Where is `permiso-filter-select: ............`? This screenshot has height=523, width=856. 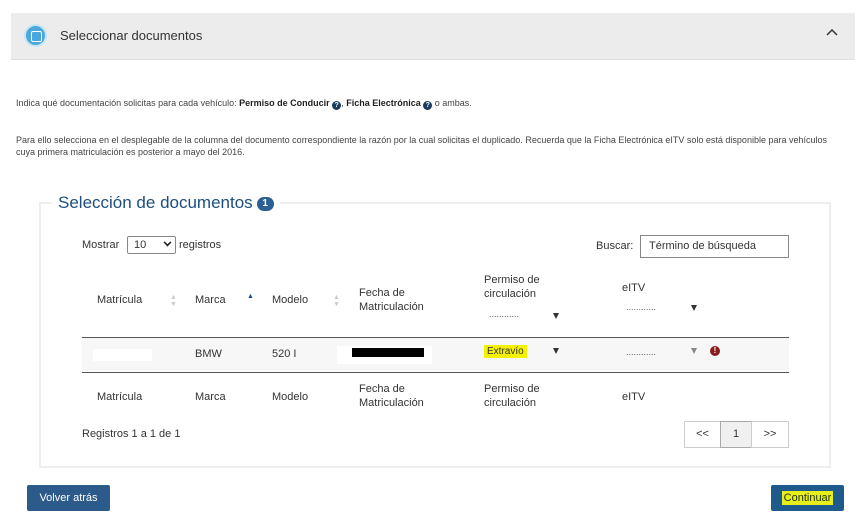 permiso-filter-select: ............ is located at coordinates (504, 314).